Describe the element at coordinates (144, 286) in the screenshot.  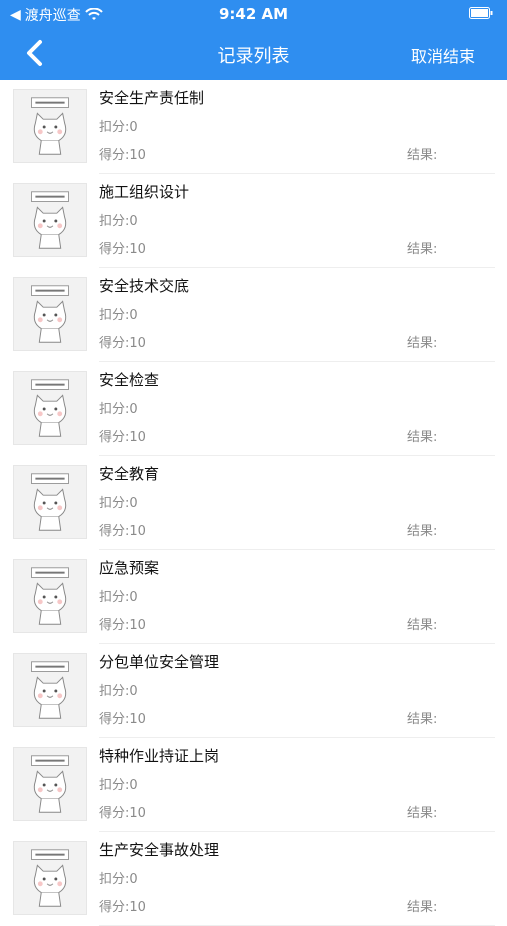
I see `item-name: 安全技术交底` at that location.